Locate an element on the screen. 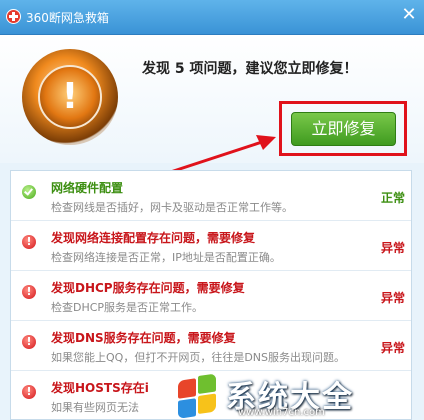  app-logo-icon is located at coordinates (13, 16).